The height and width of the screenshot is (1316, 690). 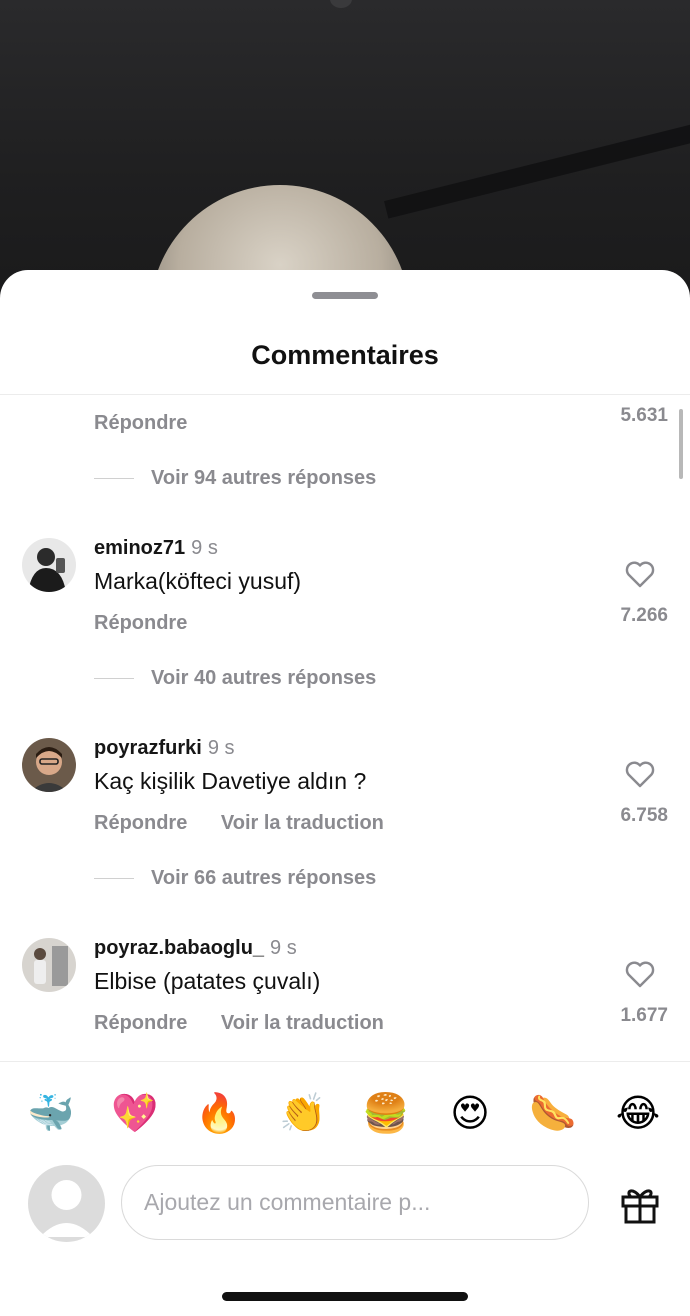 I want to click on like-count: 6.758, so click(x=644, y=815).